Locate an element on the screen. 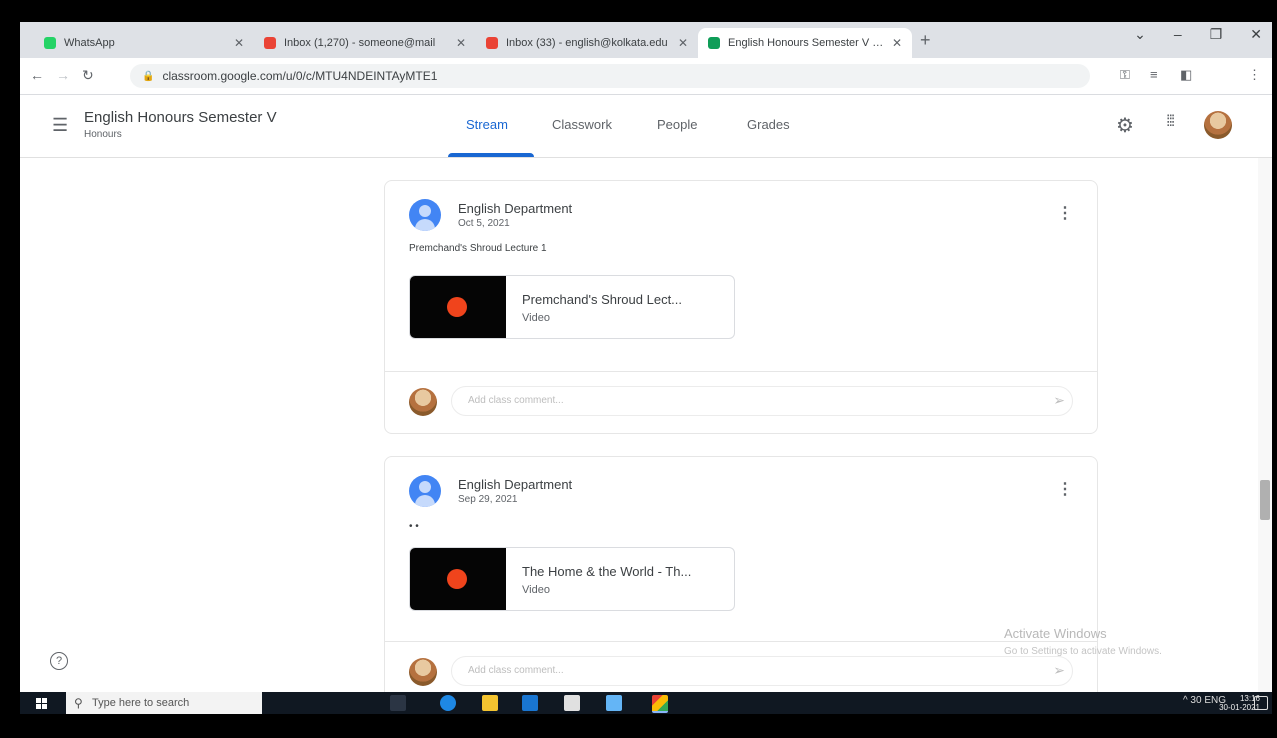 The image size is (1277, 738). taskbar-search-box: ⚲ Type here to search is located at coordinates (164, 703).